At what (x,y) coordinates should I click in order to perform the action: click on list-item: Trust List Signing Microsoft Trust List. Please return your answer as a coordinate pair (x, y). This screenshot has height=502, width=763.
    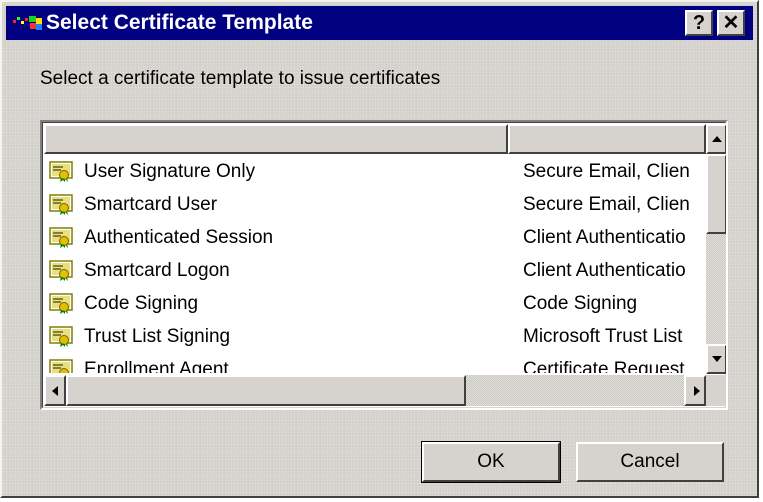
    Looking at the image, I should click on (375, 336).